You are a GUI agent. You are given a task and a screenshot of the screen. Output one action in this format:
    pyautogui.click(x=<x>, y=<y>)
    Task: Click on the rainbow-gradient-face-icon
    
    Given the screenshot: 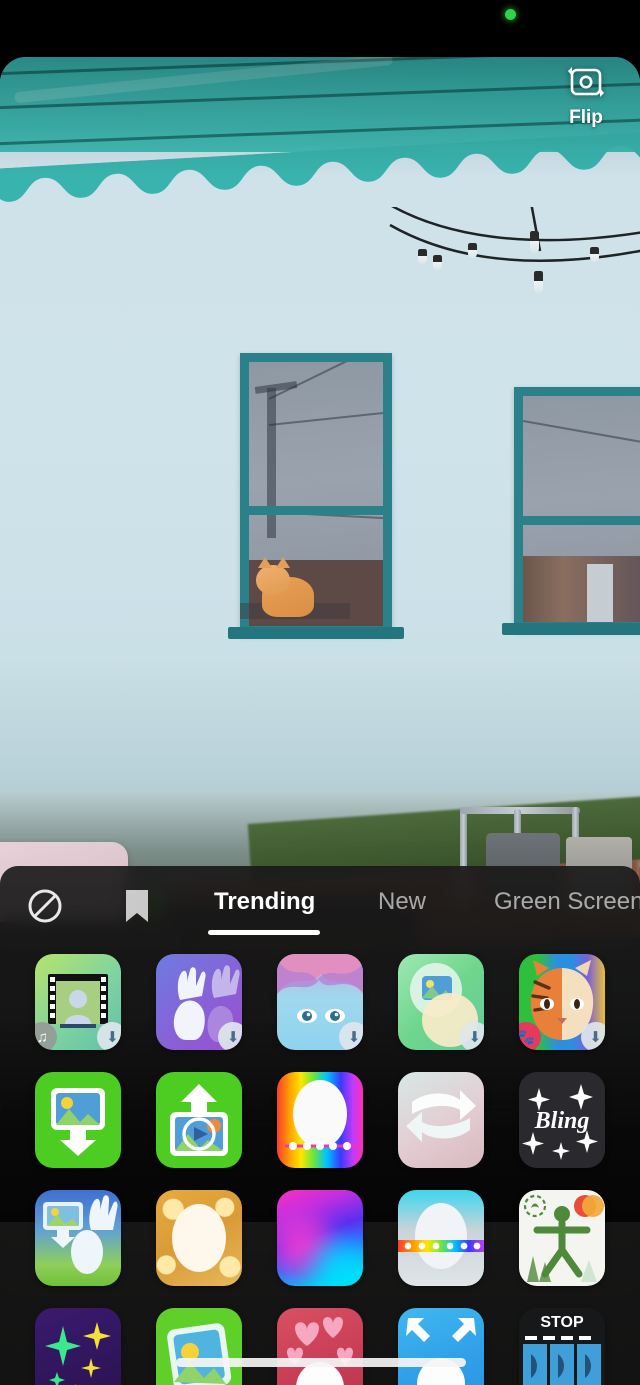 What is the action you would take?
    pyautogui.click(x=319, y=1115)
    